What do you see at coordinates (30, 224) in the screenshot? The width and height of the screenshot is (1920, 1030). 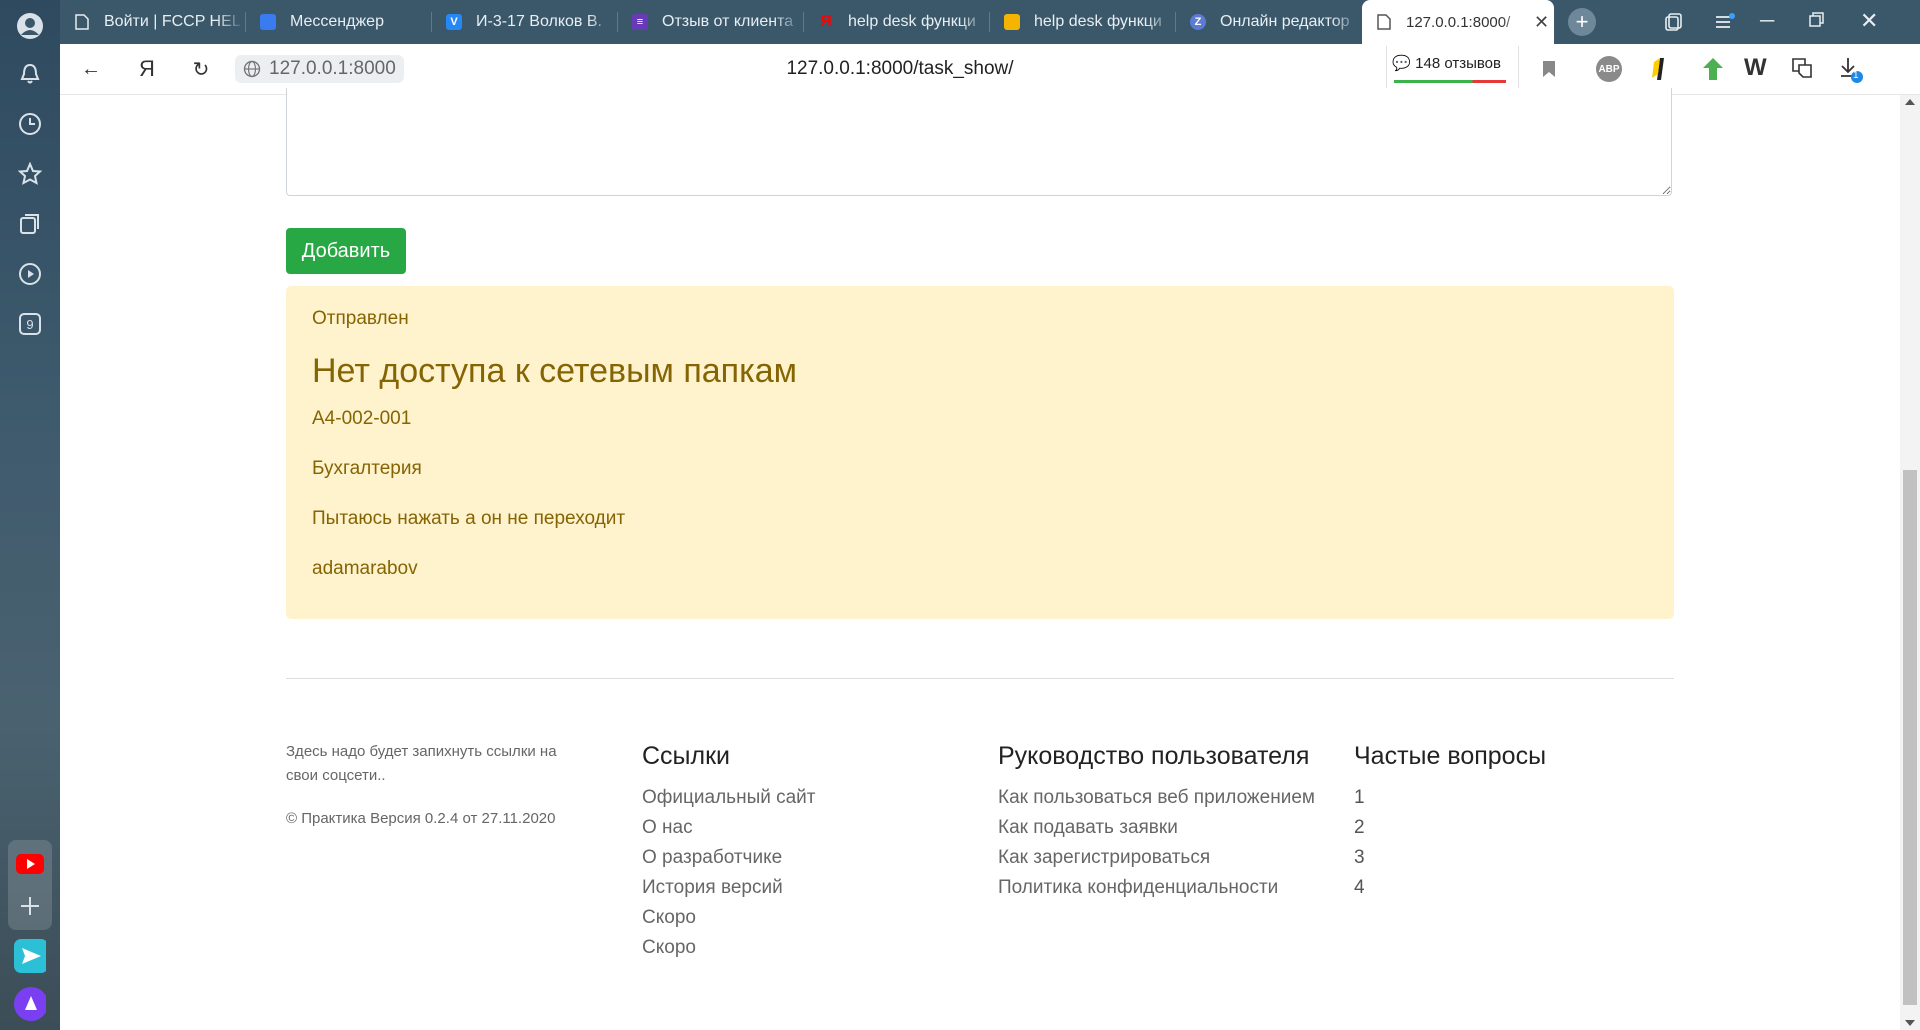 I see `collections-icon` at bounding box center [30, 224].